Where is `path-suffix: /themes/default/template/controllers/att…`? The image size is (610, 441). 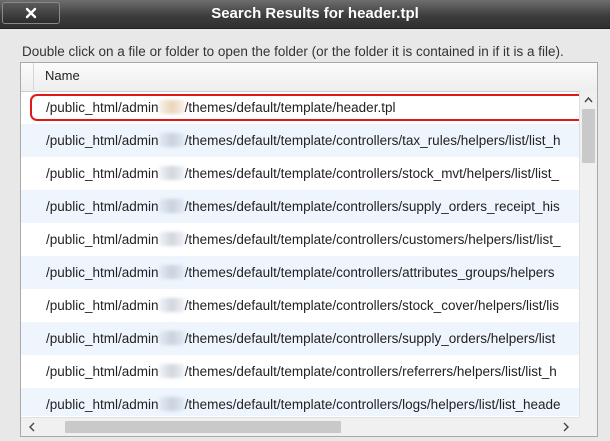 path-suffix: /themes/default/template/controllers/att… is located at coordinates (369, 272).